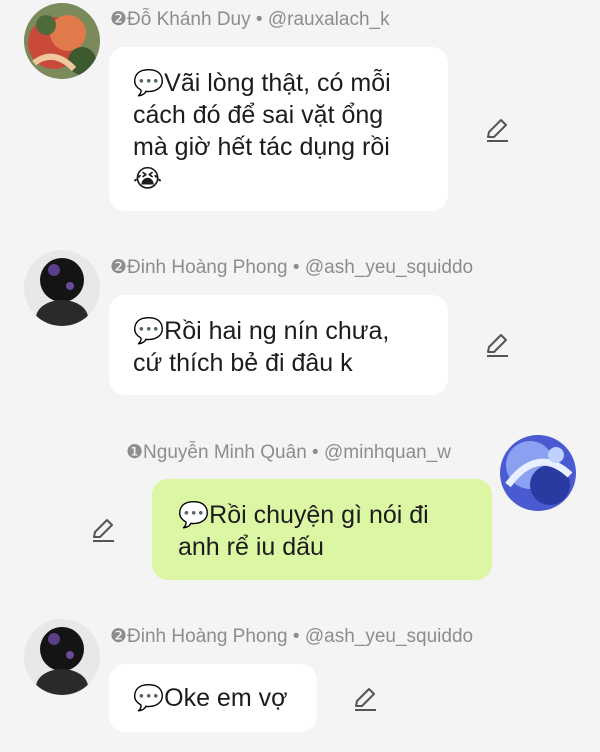 The height and width of the screenshot is (752, 600). Describe the element at coordinates (225, 452) in the screenshot. I see `sender-name: Nguyễn Minh Quân` at that location.